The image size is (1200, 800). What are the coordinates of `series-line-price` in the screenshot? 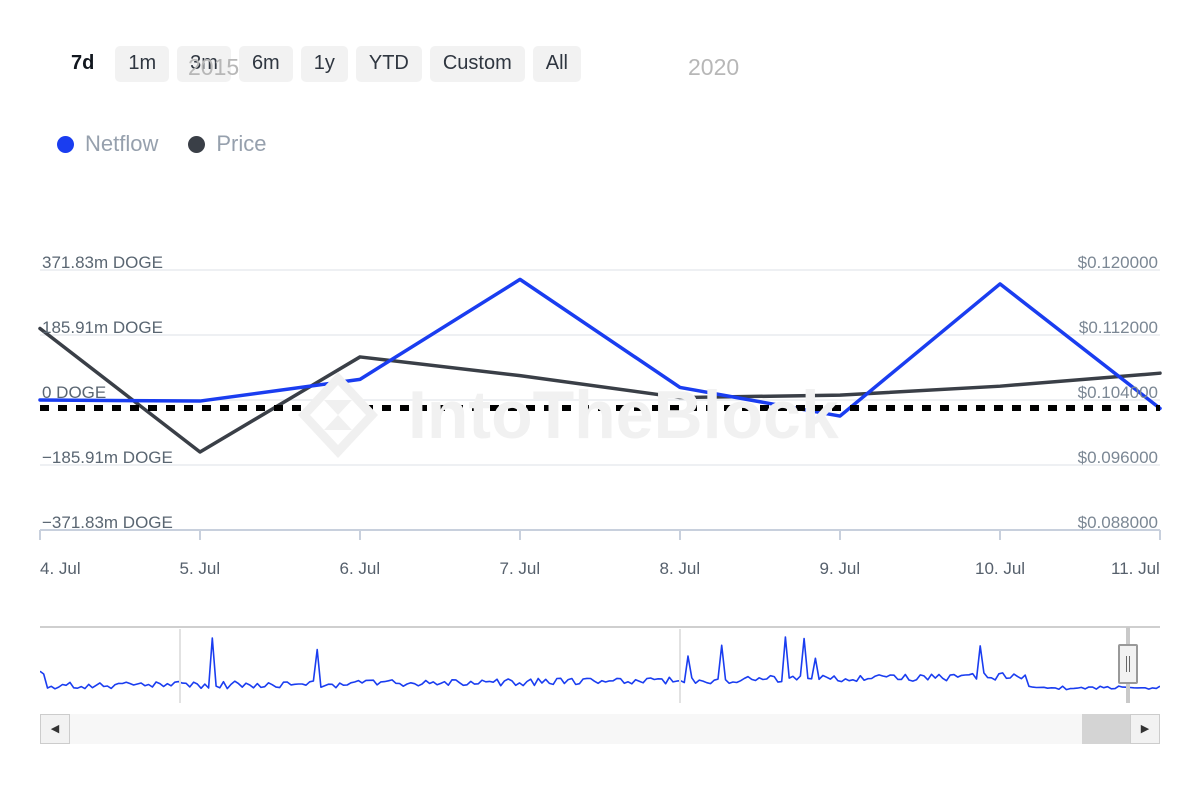 It's located at (600, 390).